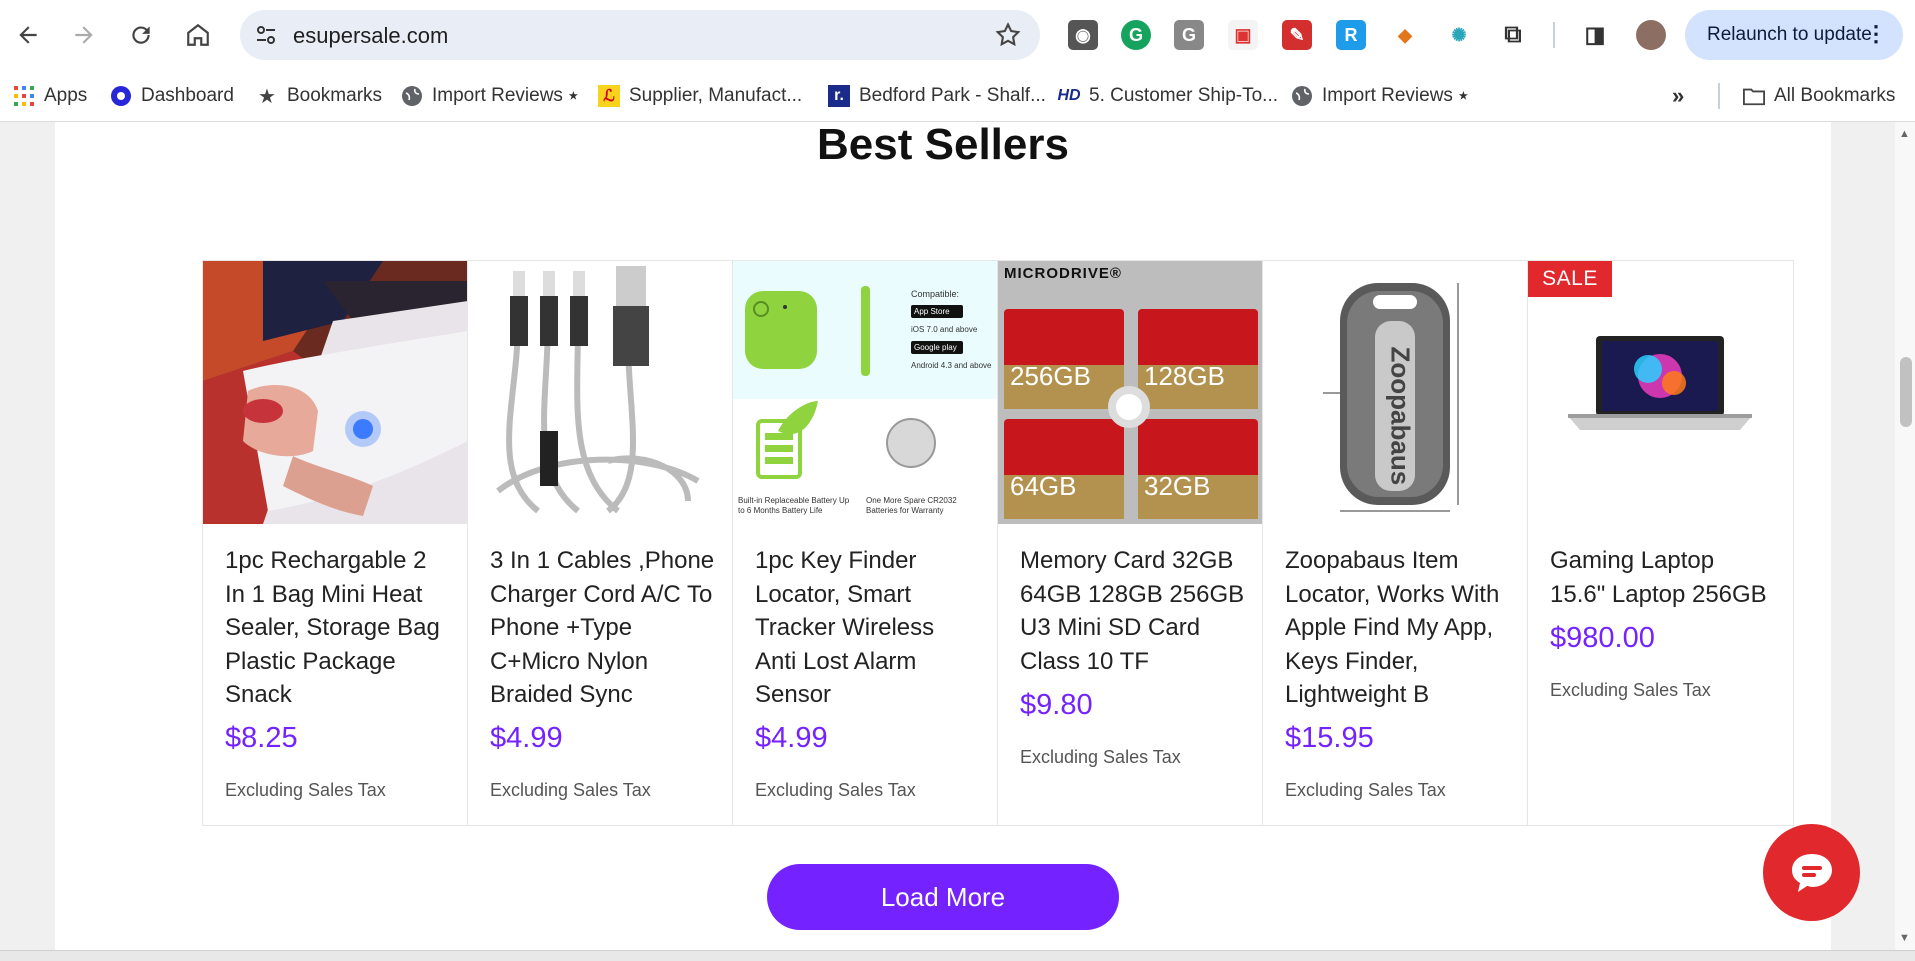  What do you see at coordinates (1043, 486) in the screenshot?
I see `card-capacity-text: 64GB` at bounding box center [1043, 486].